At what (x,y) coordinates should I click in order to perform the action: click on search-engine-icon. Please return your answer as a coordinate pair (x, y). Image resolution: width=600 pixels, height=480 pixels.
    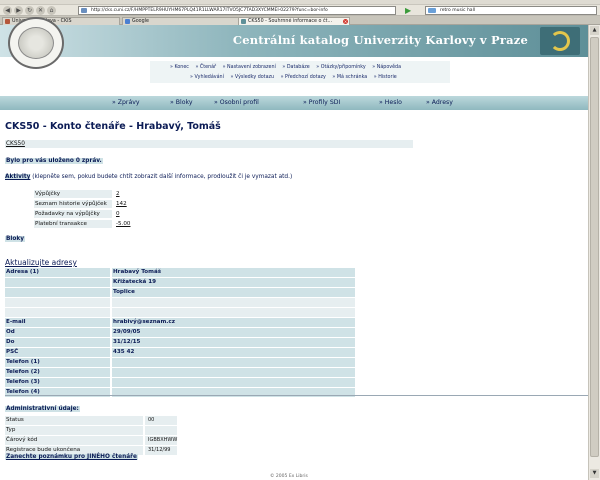
    Looking at the image, I should click on (432, 10).